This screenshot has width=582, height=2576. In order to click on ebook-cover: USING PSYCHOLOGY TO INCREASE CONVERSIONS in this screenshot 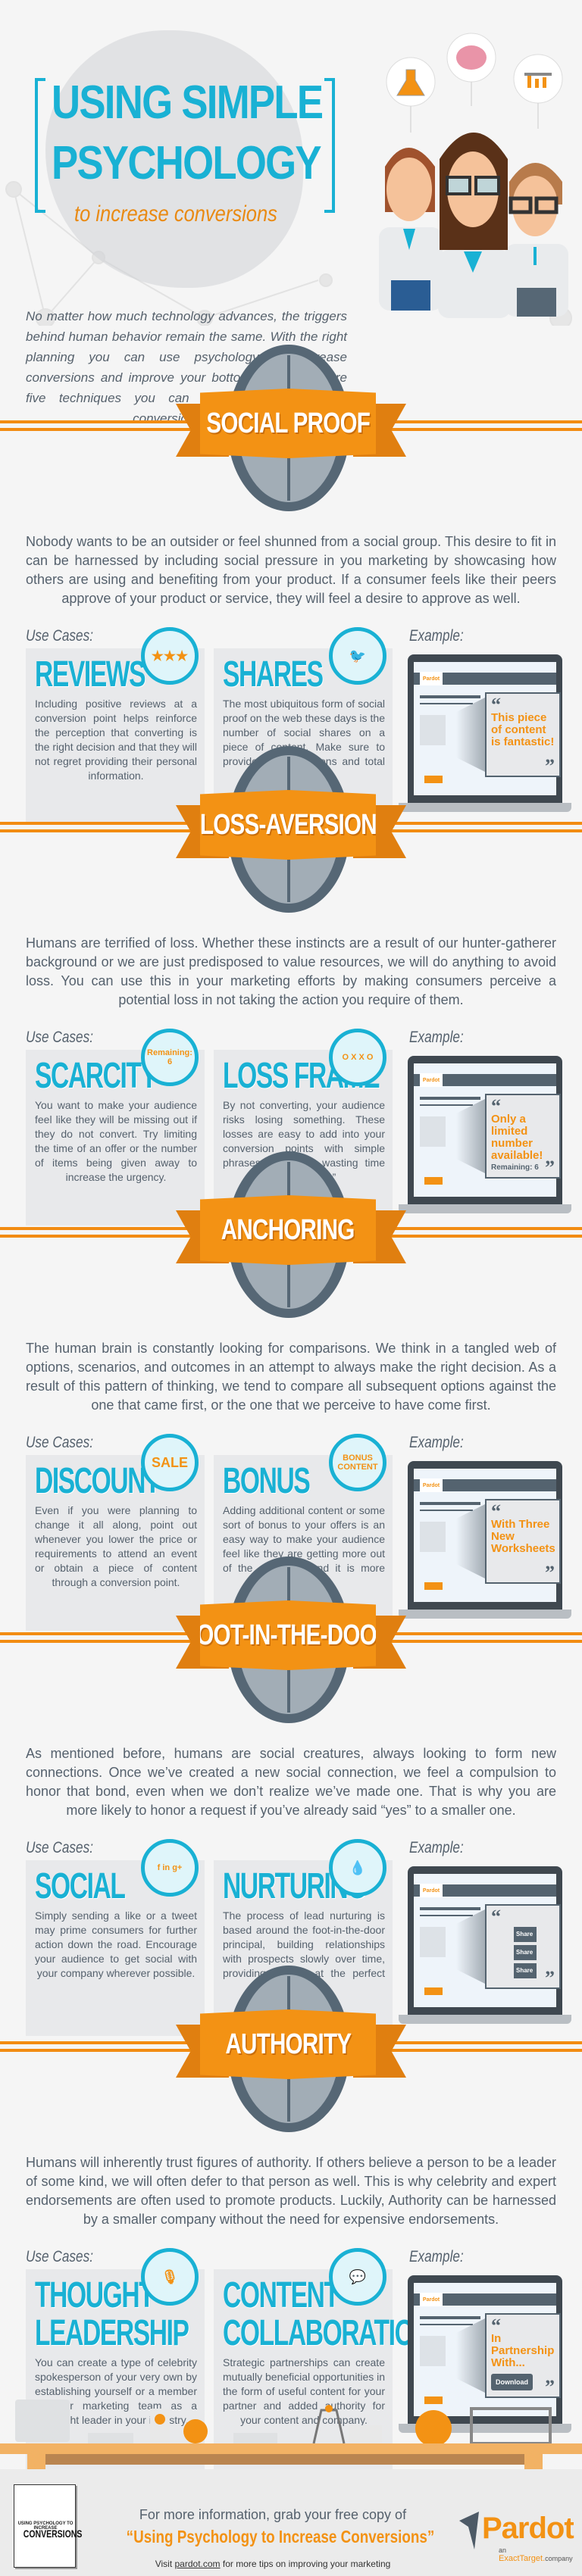, I will do `click(48, 2526)`.